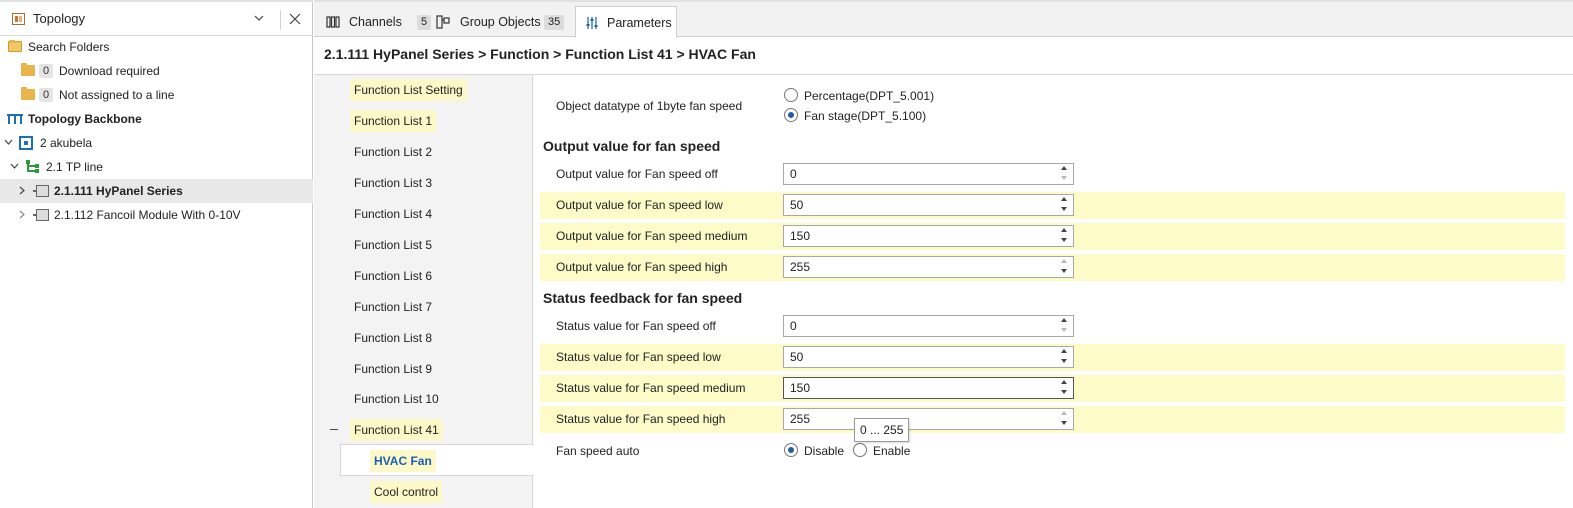  Describe the element at coordinates (403, 461) in the screenshot. I see `nav-item-hvac-fan: HVAC Fan` at that location.